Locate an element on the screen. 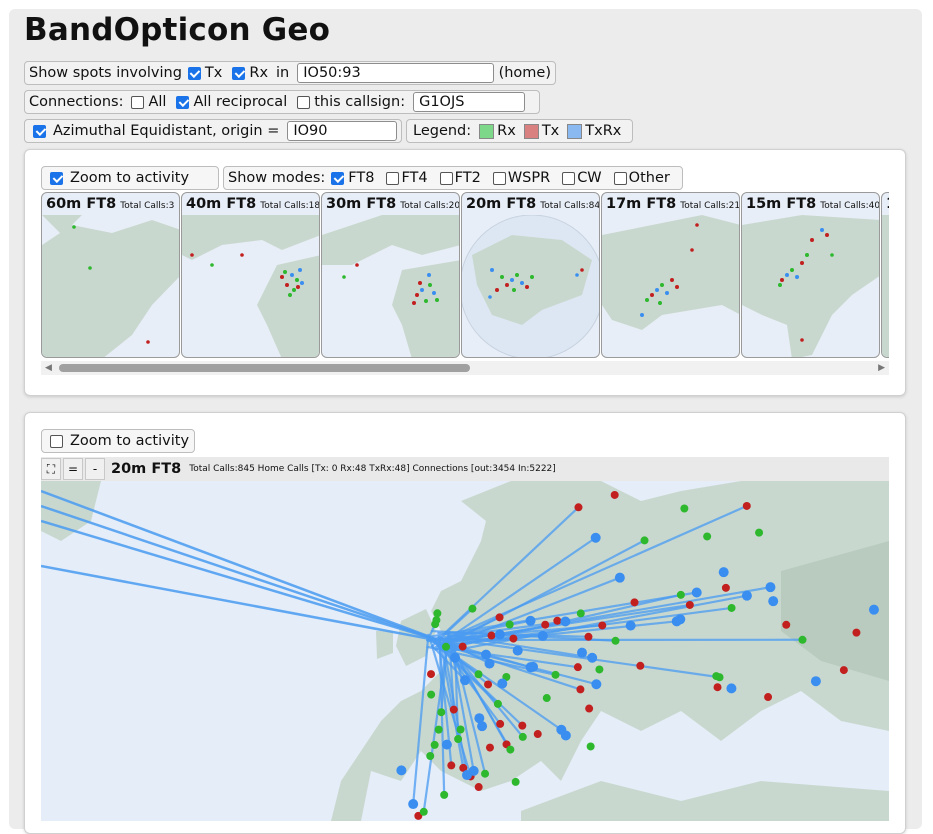 The height and width of the screenshot is (834, 933). minus-icon: - is located at coordinates (95, 469).